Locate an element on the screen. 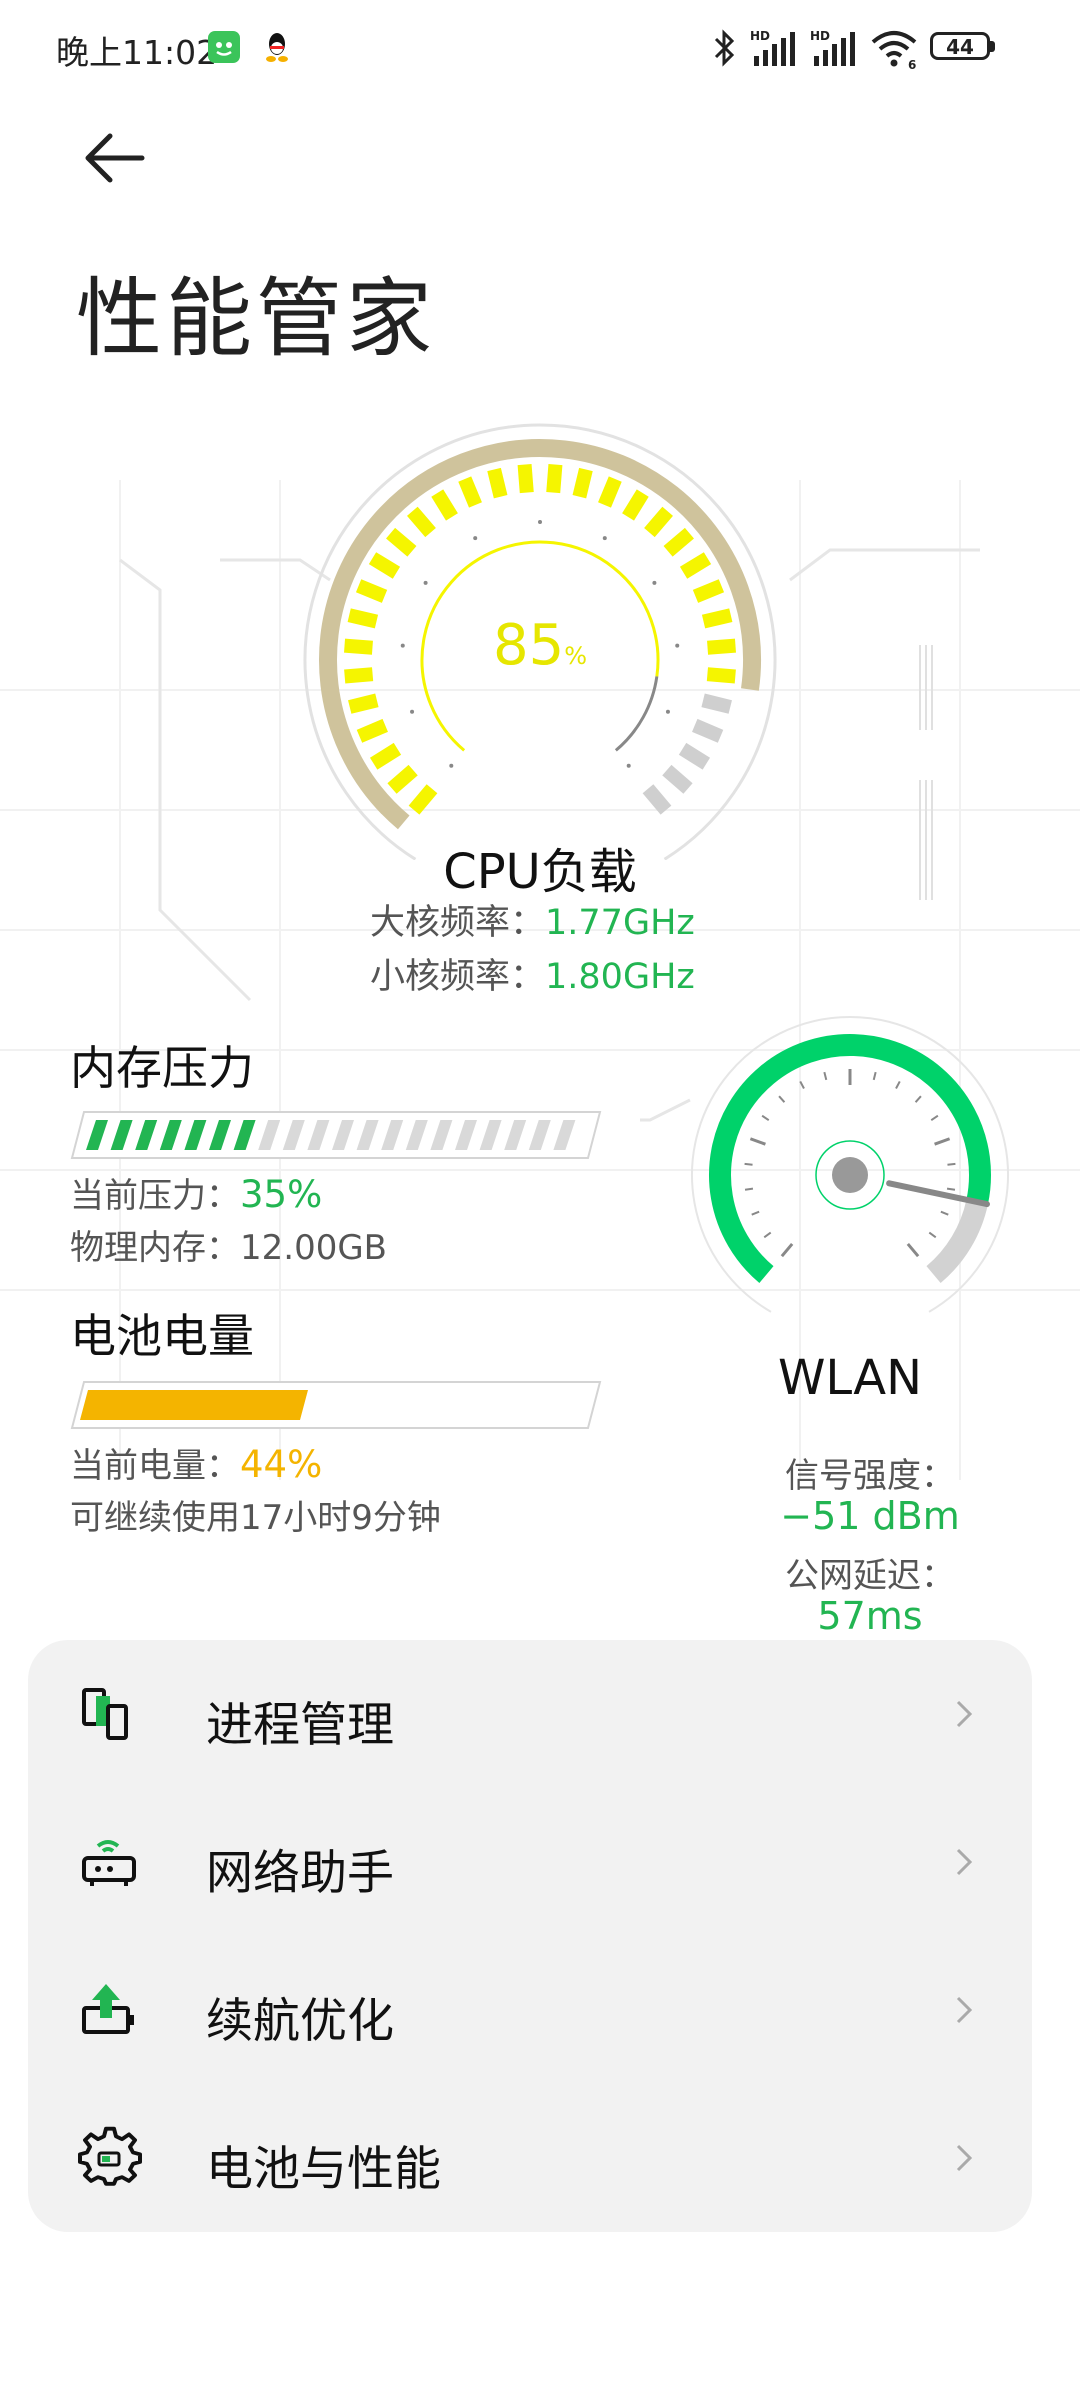 This screenshot has height=2400, width=1080. menu-item-battery-and-performance: 电池与性能 is located at coordinates (530, 2158).